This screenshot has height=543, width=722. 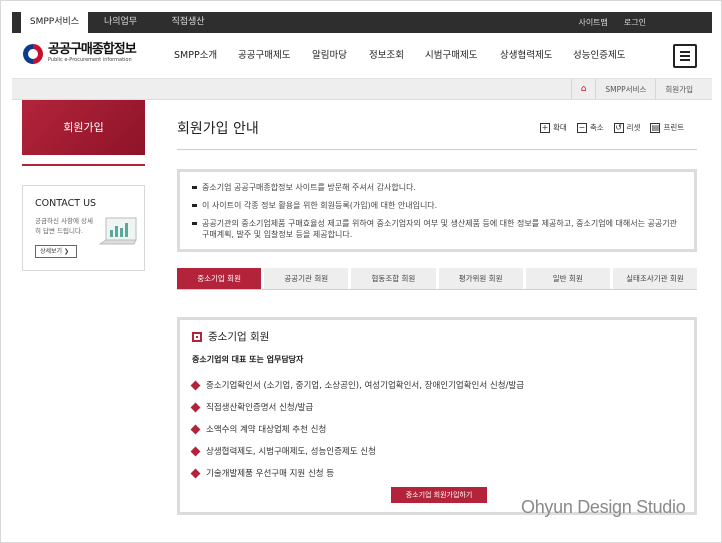 What do you see at coordinates (581, 127) in the screenshot?
I see `minus-icon: −` at bounding box center [581, 127].